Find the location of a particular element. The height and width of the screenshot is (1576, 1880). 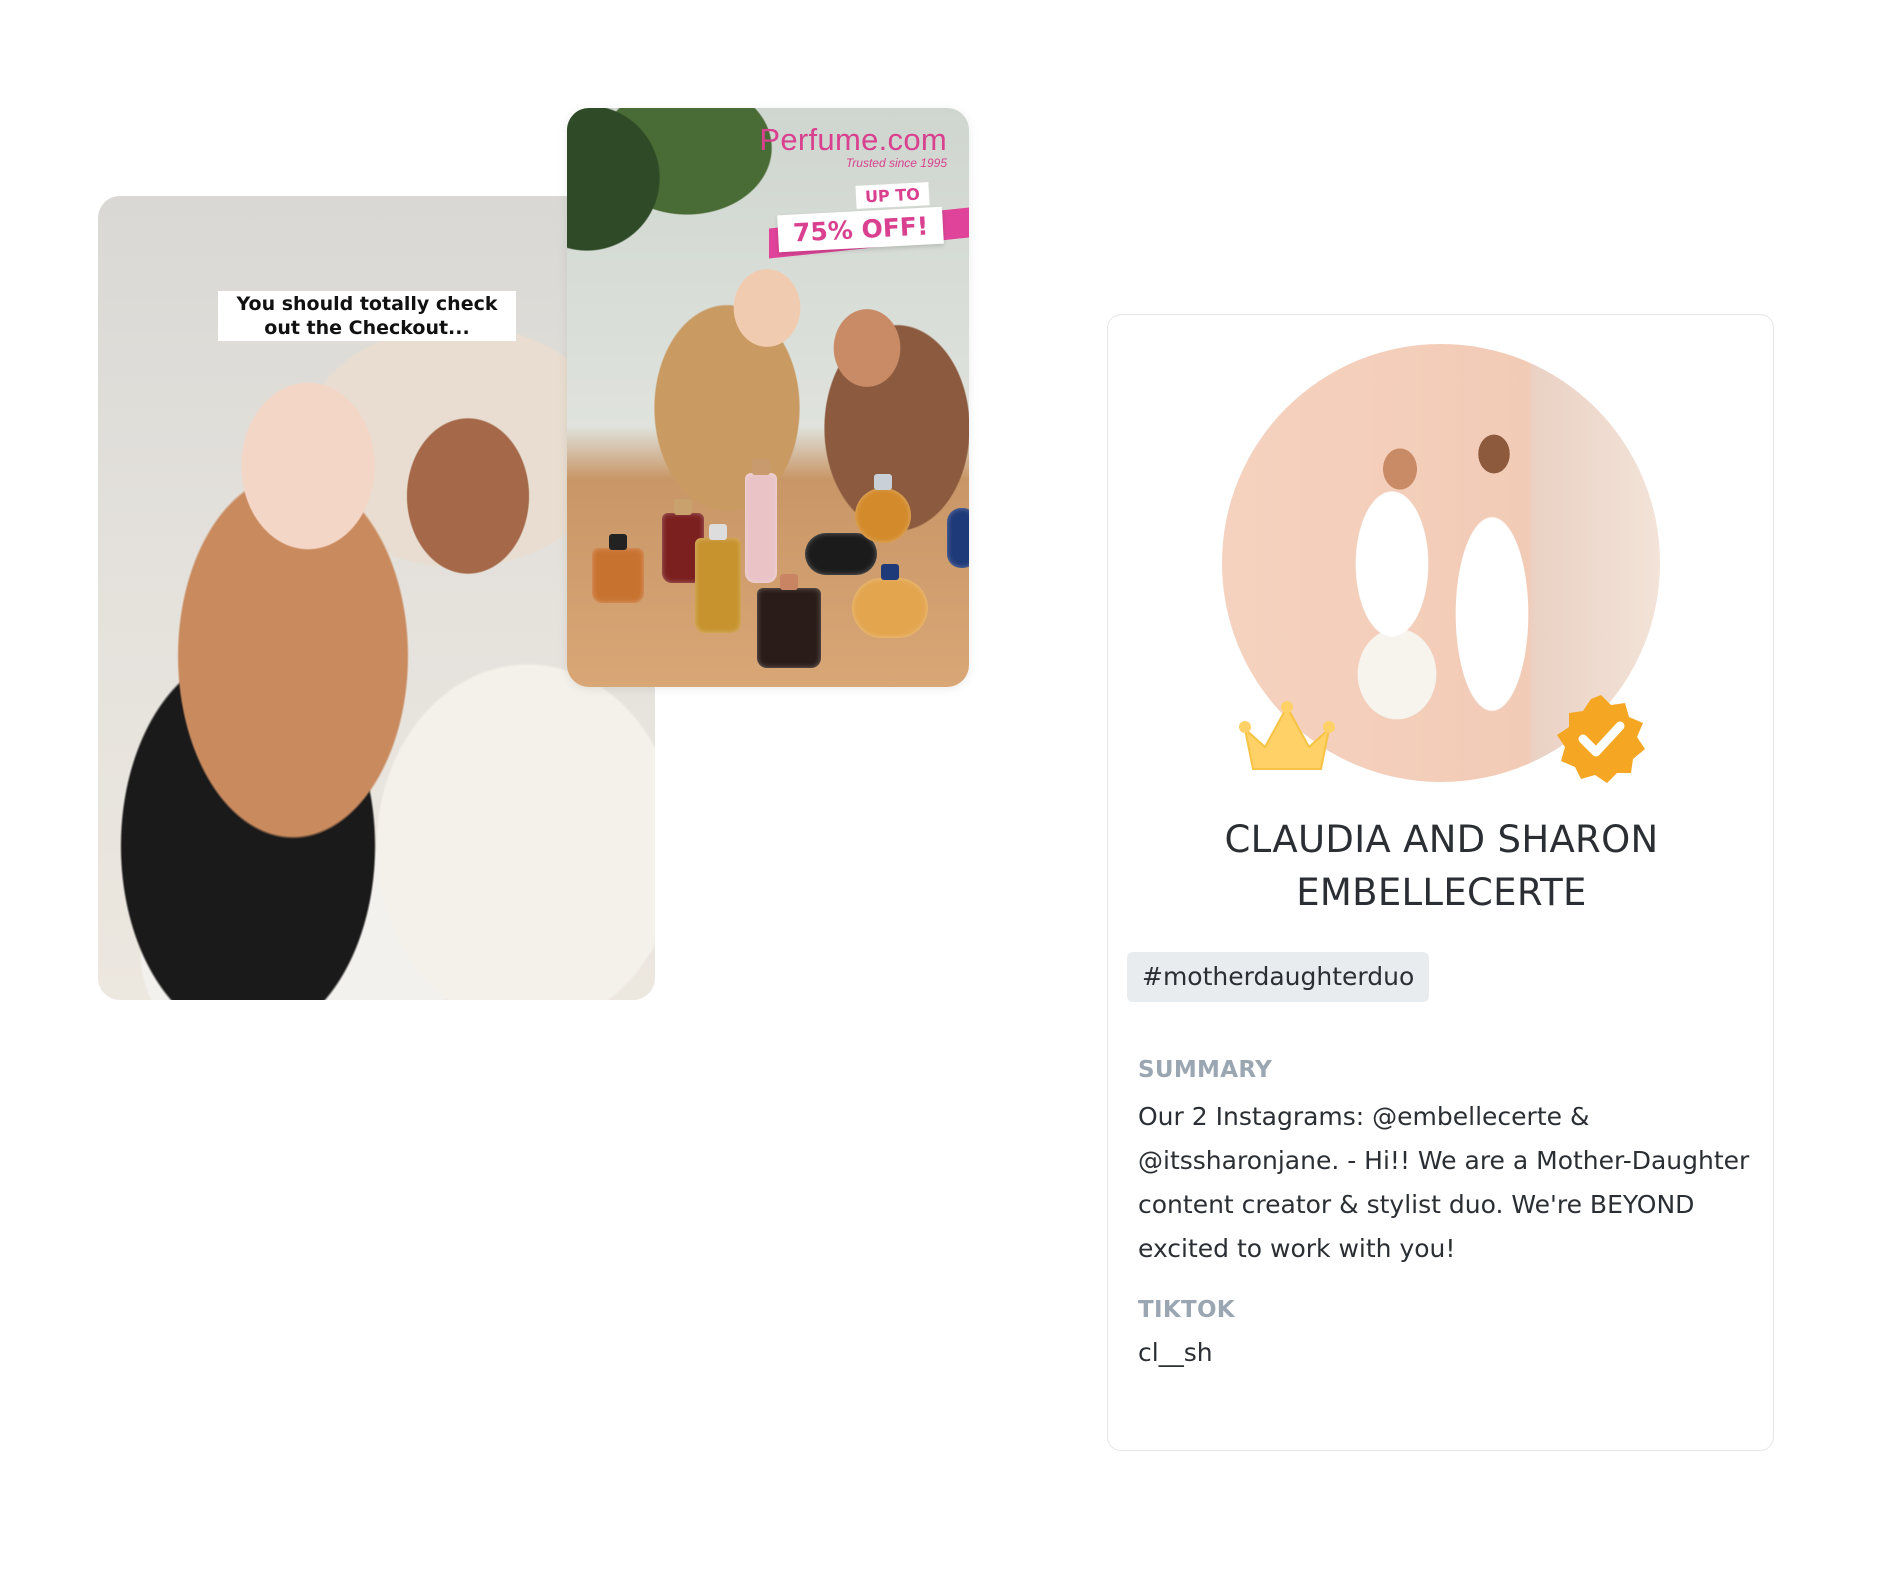

brand-name: Perfume.com is located at coordinates (853, 139).